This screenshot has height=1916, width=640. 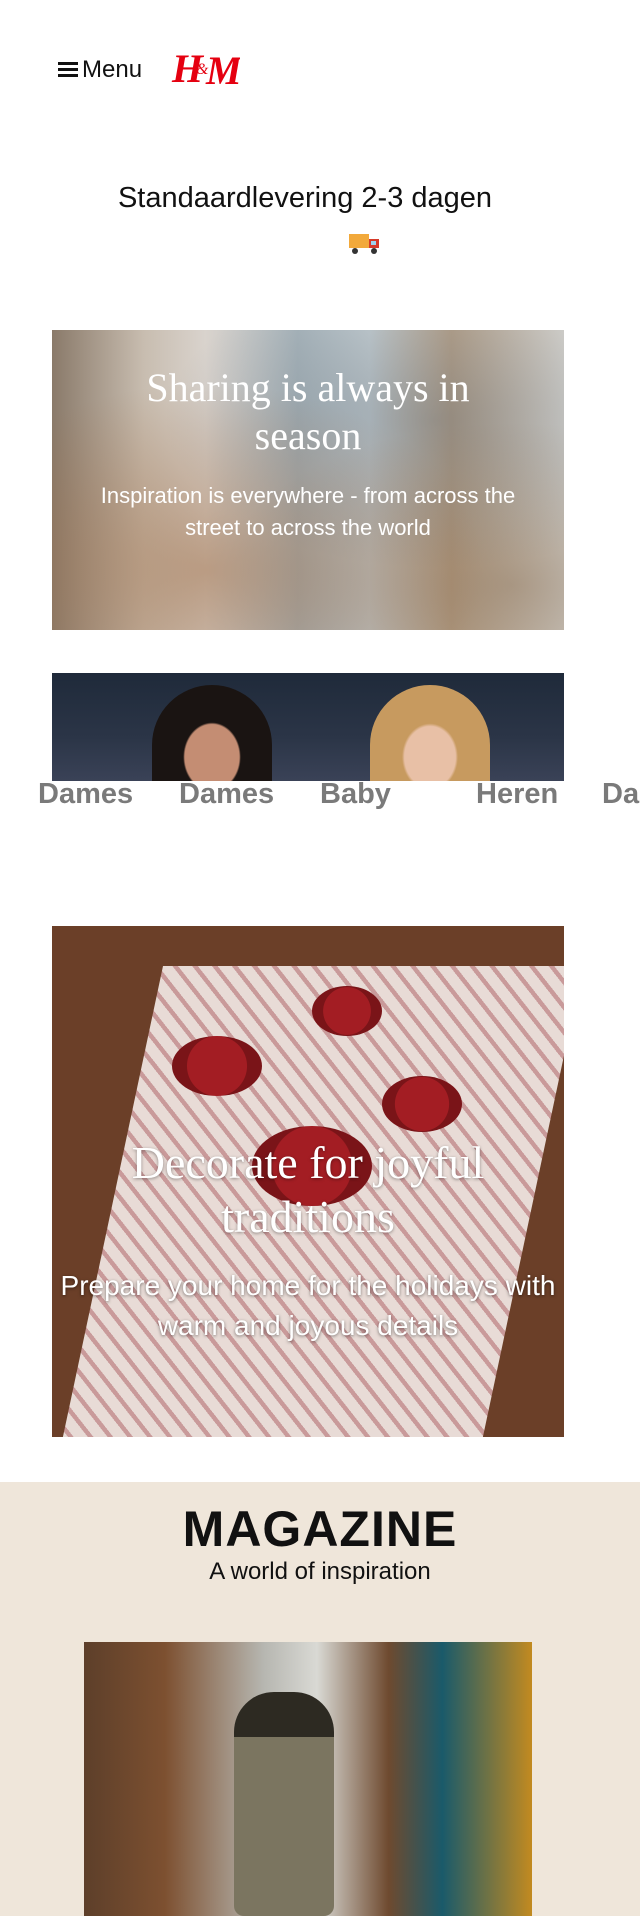 I want to click on hero-title: Sharing is always in season, so click(x=308, y=411).